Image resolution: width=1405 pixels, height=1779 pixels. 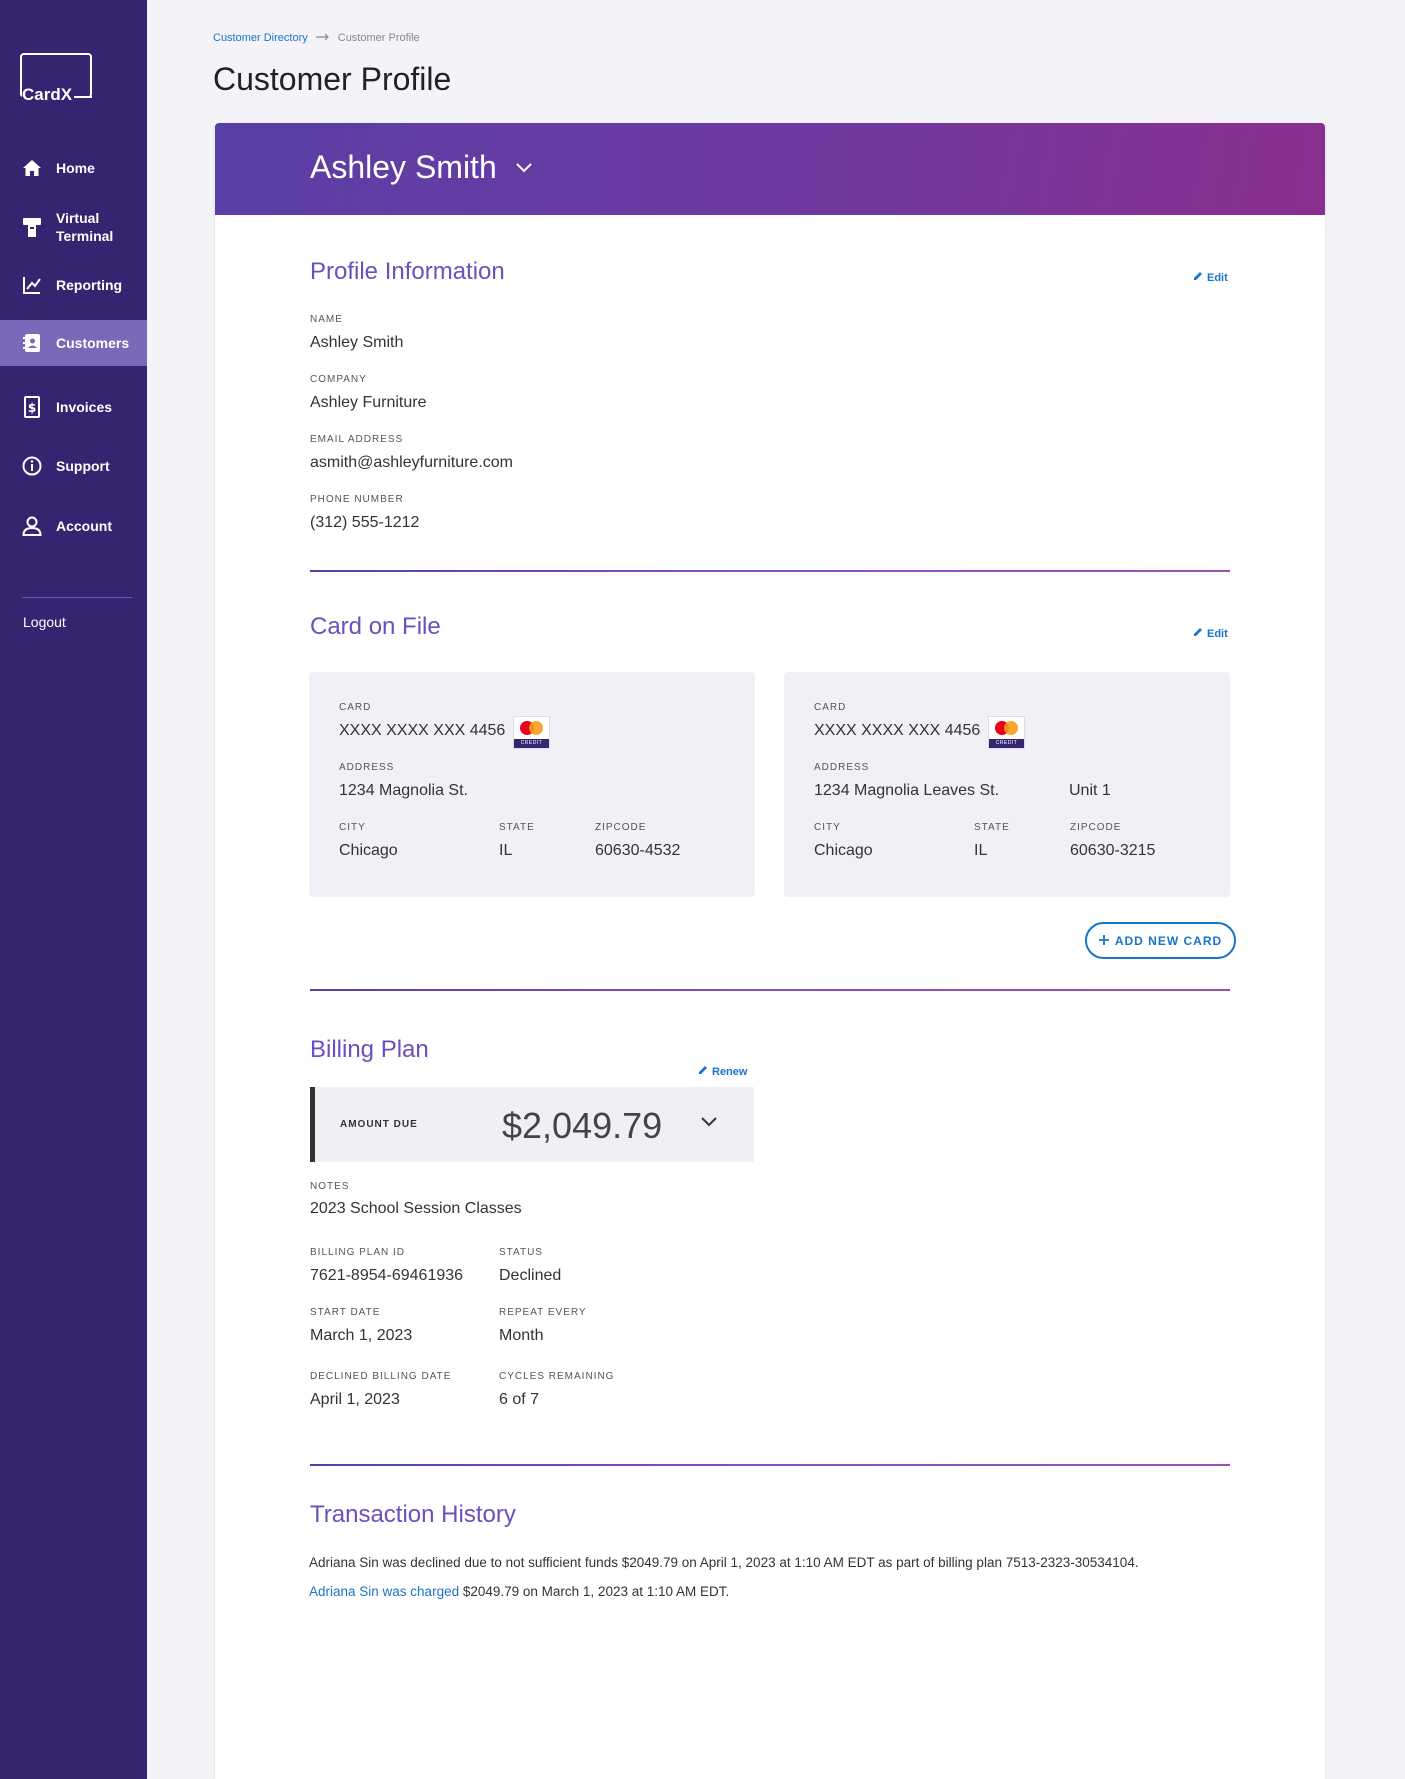 I want to click on notes-label: NOTES, so click(x=330, y=1186).